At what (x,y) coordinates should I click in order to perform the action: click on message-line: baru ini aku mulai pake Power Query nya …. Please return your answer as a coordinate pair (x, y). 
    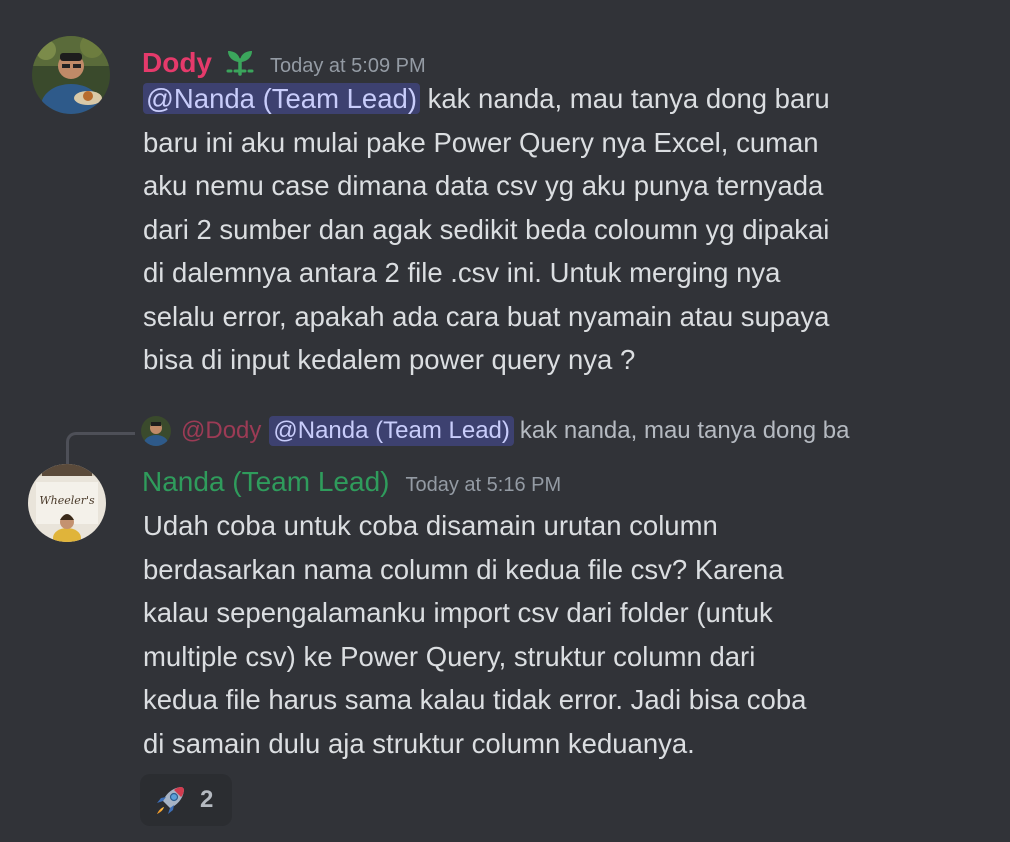
    Looking at the image, I should click on (481, 142).